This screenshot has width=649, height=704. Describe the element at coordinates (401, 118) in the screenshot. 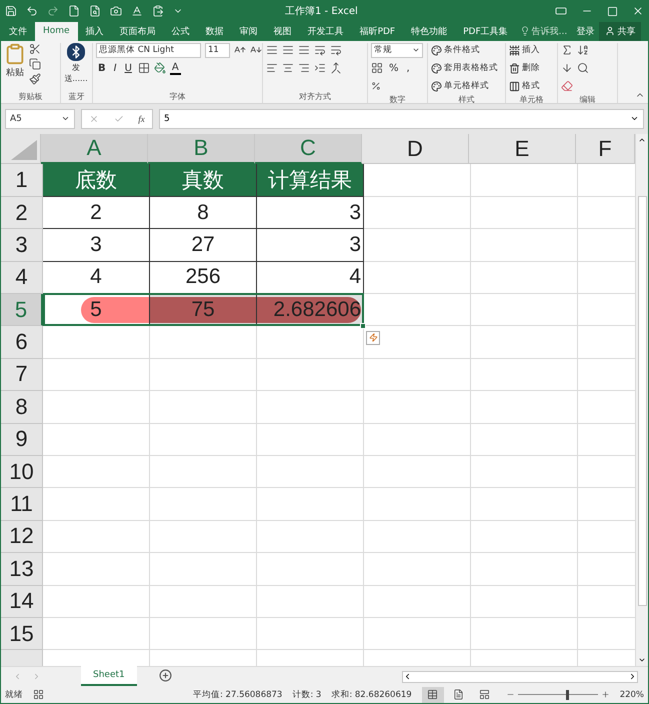

I see `formula-field: 5` at that location.